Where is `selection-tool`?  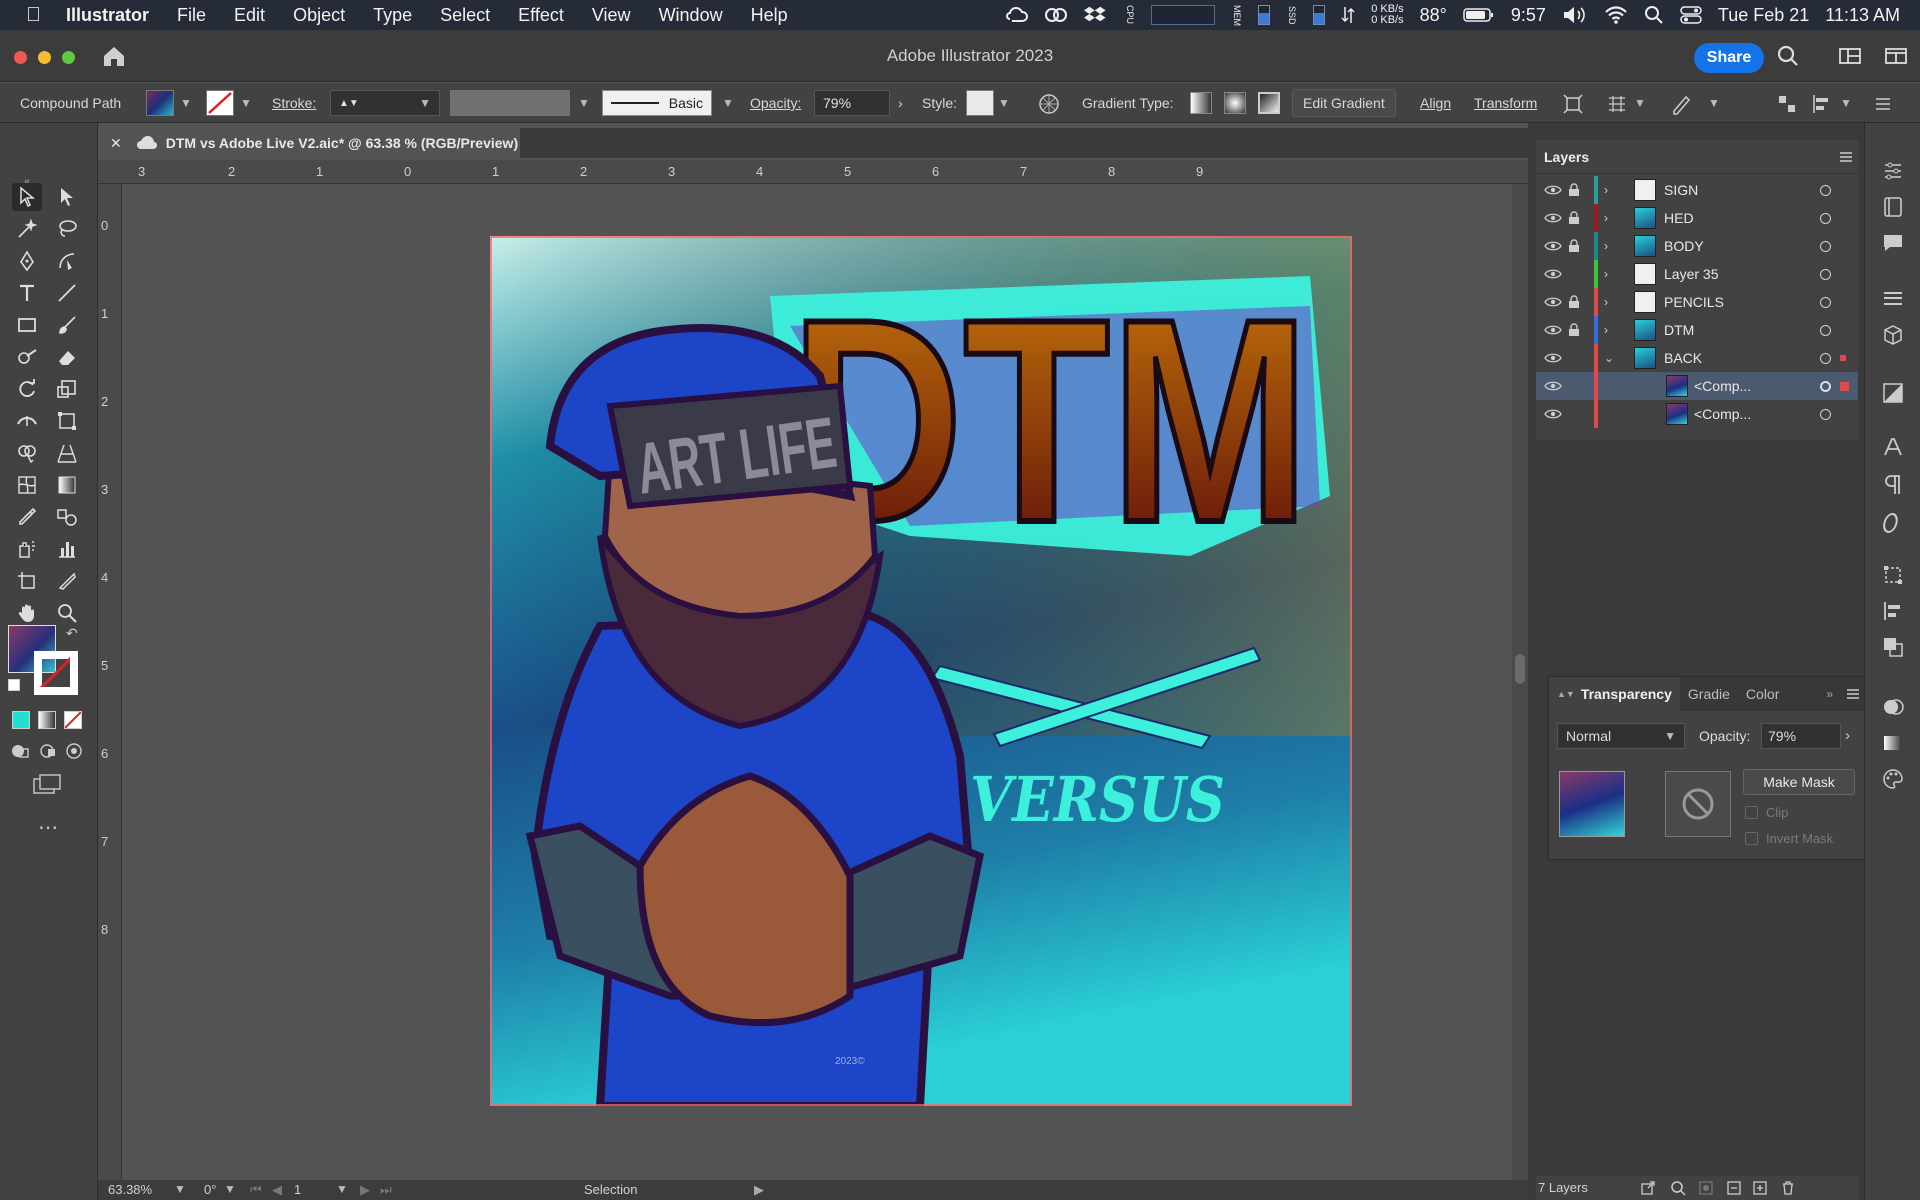
selection-tool is located at coordinates (27, 197).